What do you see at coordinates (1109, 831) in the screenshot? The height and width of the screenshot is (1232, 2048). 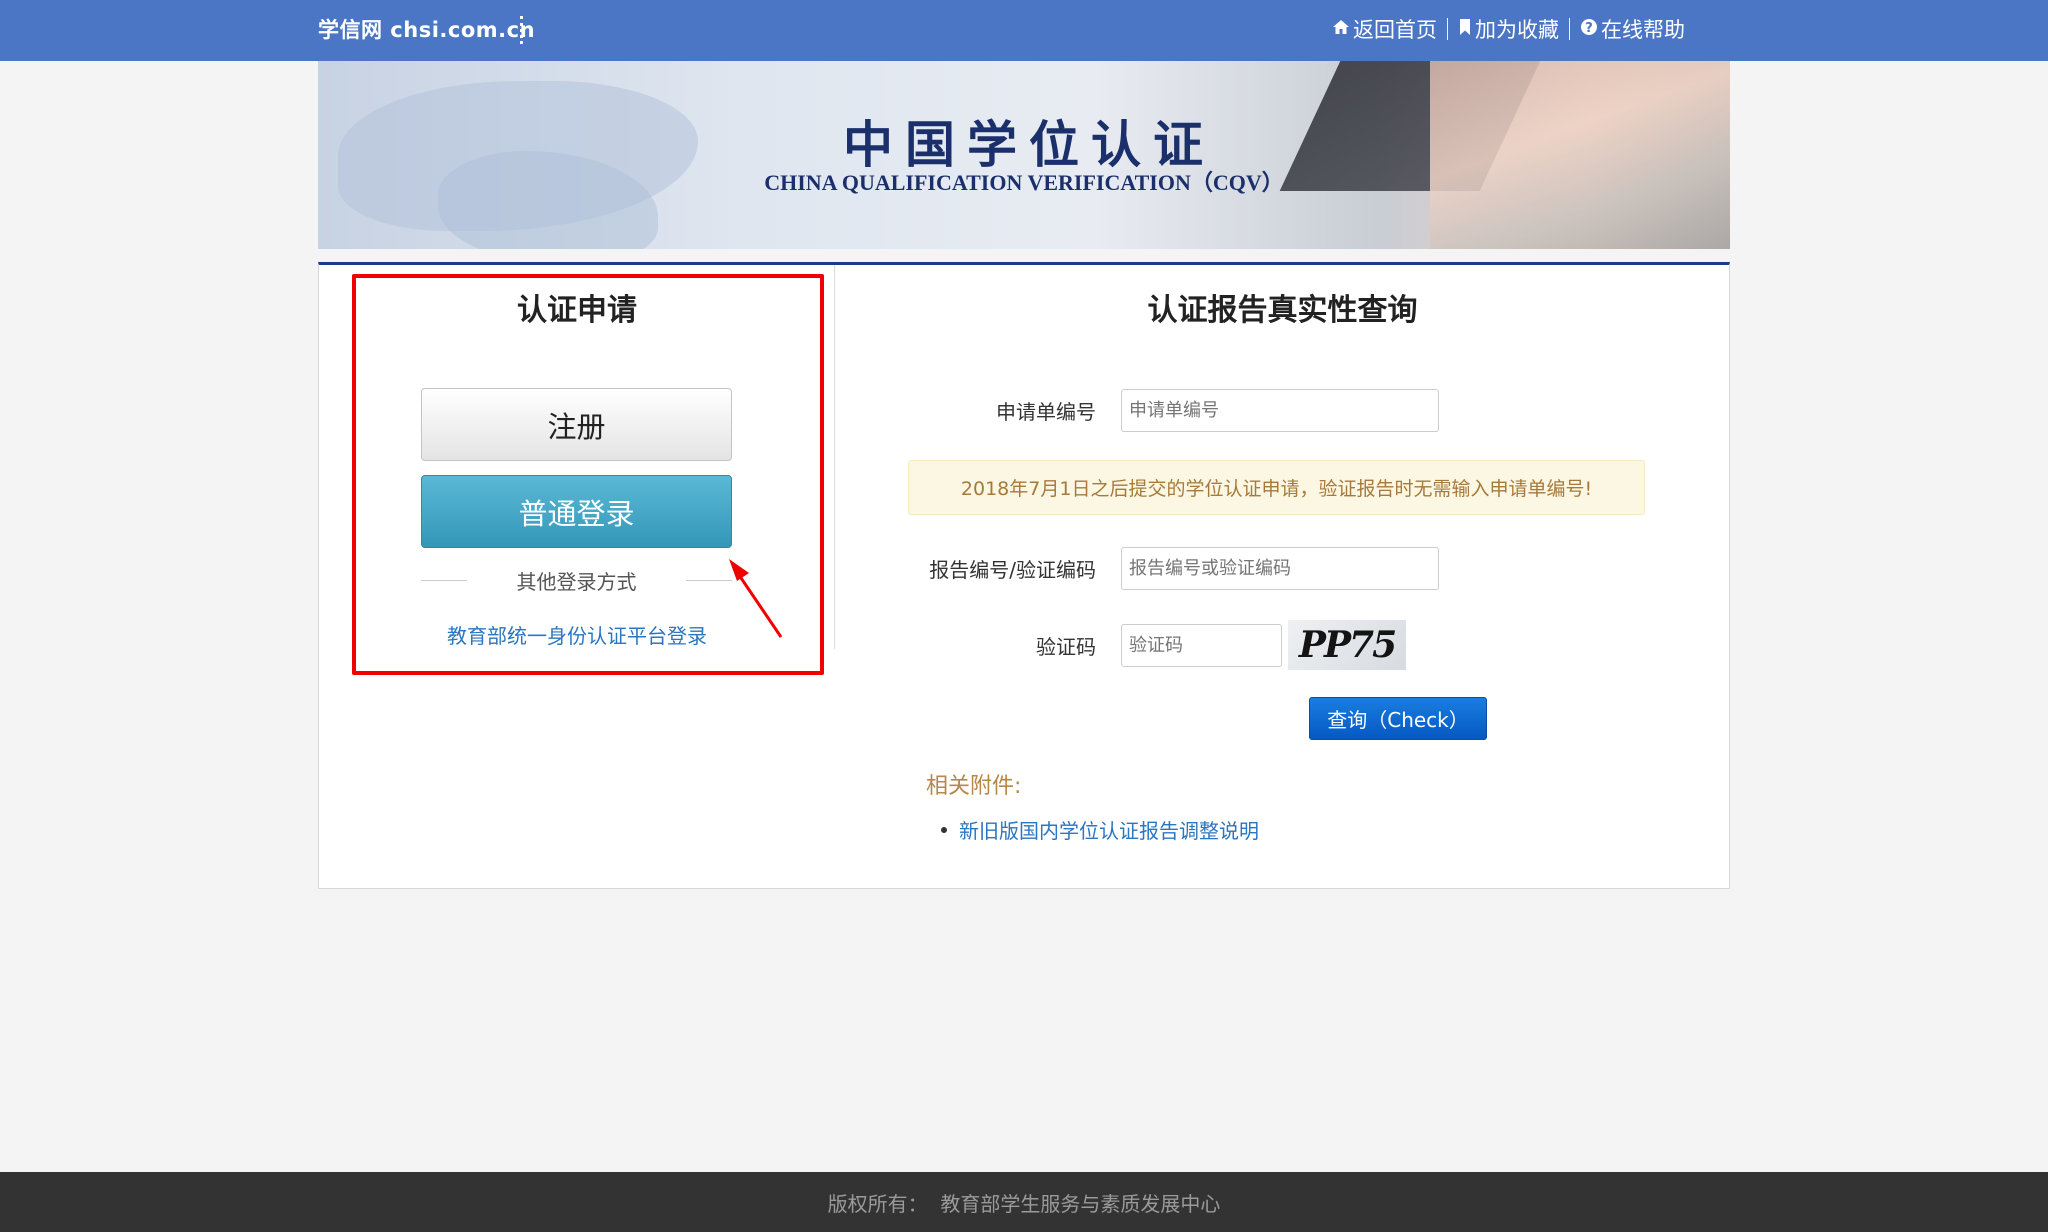 I see `attachment-label: 新旧版国内学位认证报告调整说明` at bounding box center [1109, 831].